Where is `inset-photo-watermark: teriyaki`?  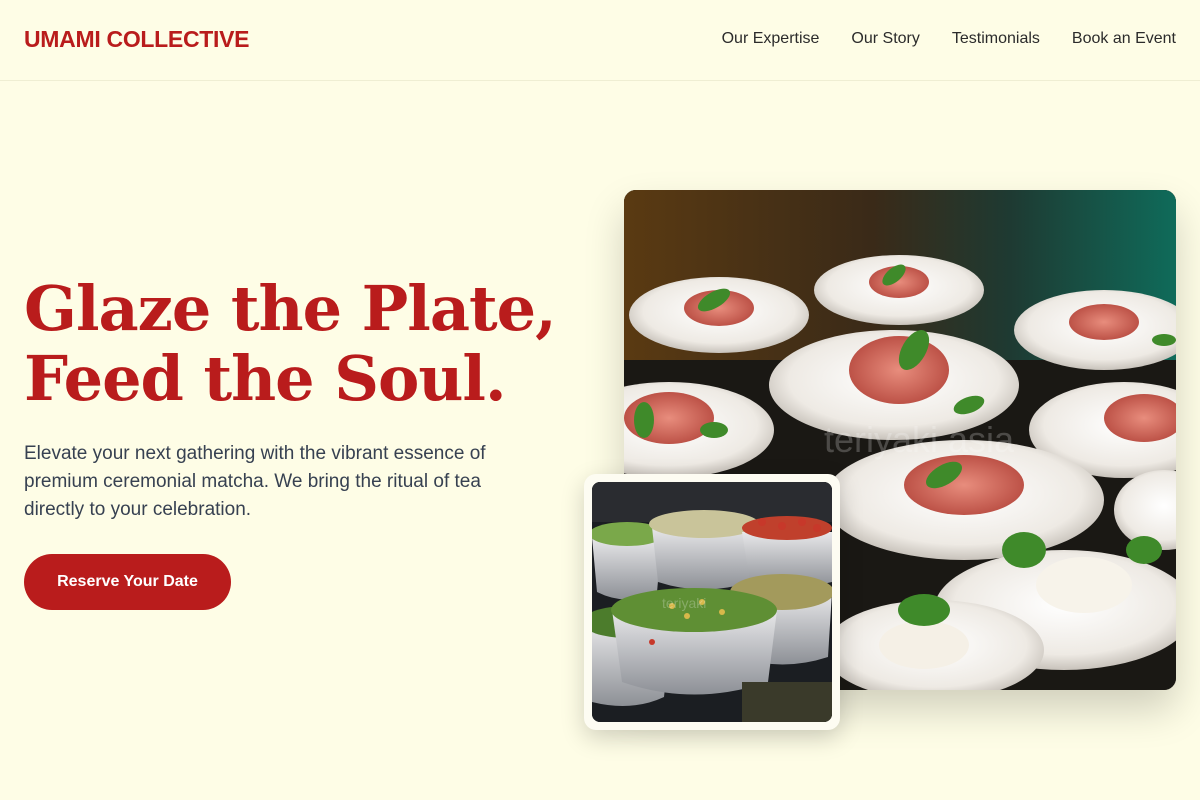
inset-photo-watermark: teriyaki is located at coordinates (684, 603).